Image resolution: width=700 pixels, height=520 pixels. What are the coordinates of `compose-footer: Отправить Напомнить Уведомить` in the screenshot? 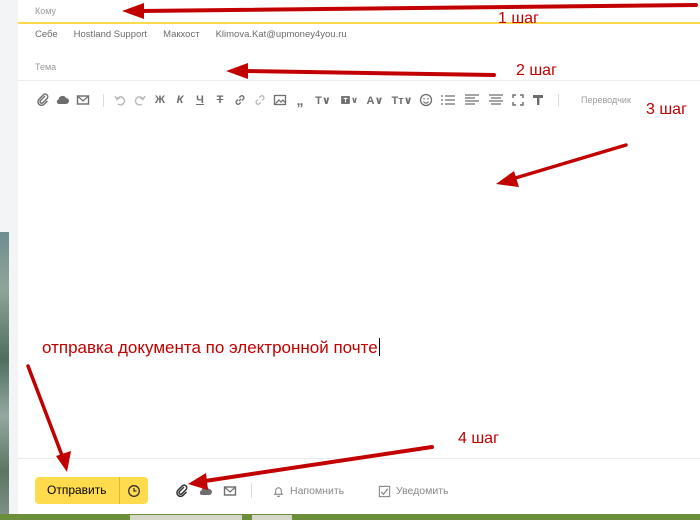 It's located at (359, 486).